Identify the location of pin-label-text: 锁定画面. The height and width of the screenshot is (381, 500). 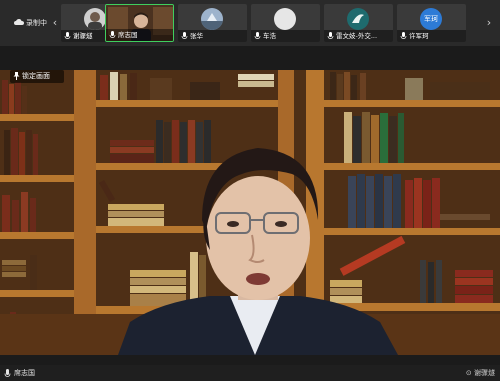
(36, 76).